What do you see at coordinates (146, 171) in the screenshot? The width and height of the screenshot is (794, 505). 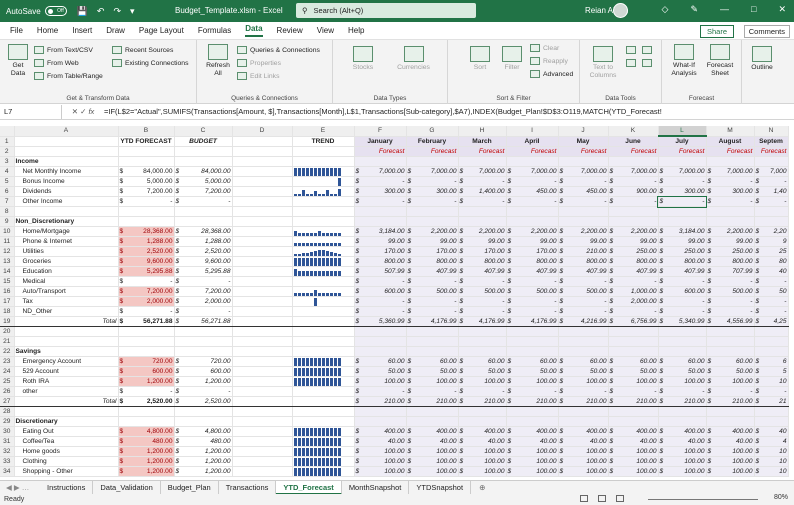 I see `ytd-value: $84,000.00` at bounding box center [146, 171].